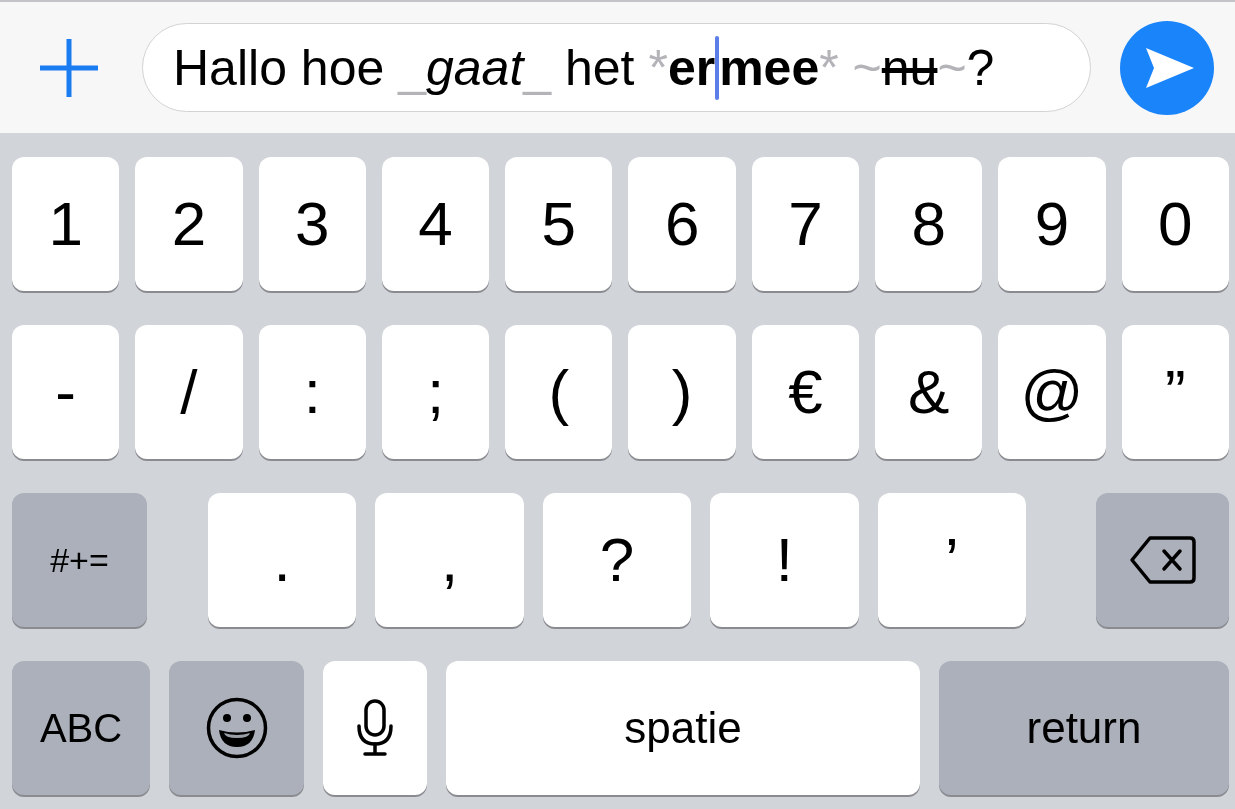 The width and height of the screenshot is (1235, 809). I want to click on backspace-icon, so click(1162, 560).